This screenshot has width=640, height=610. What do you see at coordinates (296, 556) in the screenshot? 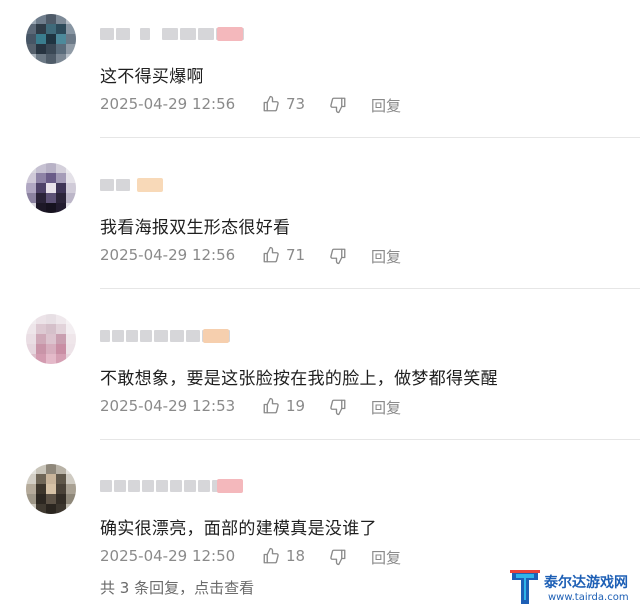
I see `like-count: 18` at bounding box center [296, 556].